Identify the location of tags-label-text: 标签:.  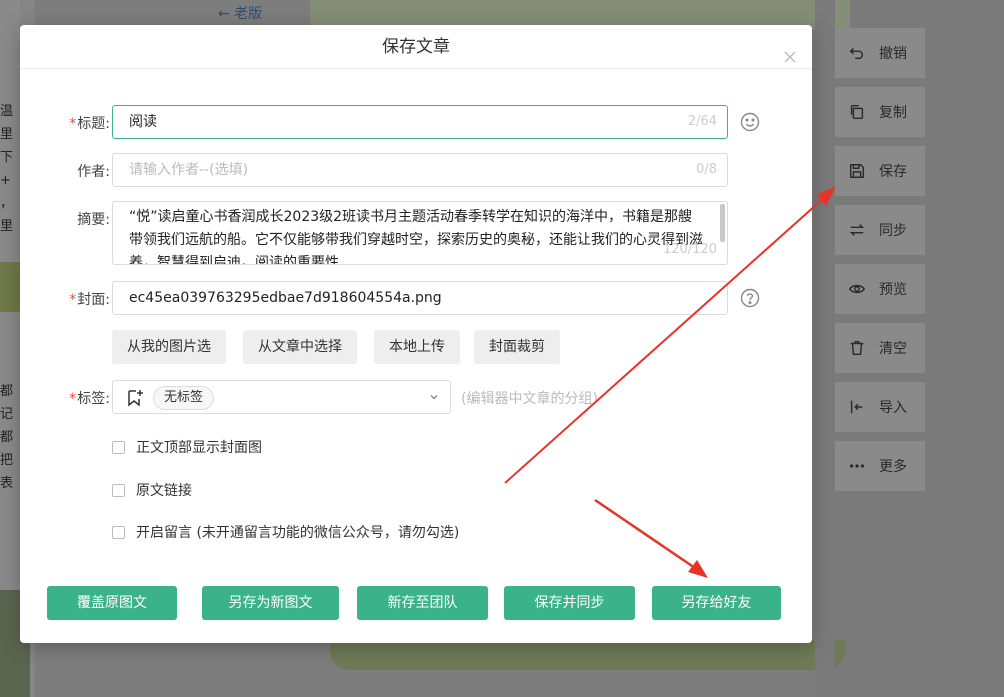
(93, 399).